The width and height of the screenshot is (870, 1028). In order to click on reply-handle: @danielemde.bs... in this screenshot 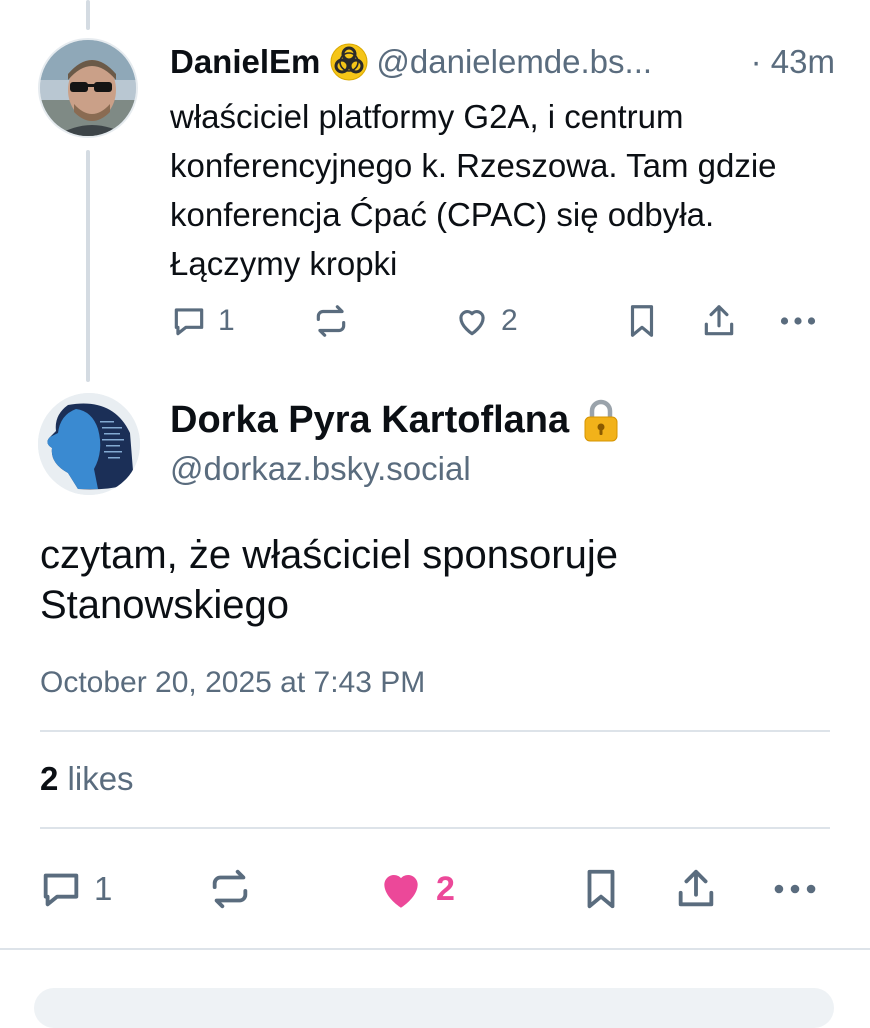, I will do `click(556, 62)`.